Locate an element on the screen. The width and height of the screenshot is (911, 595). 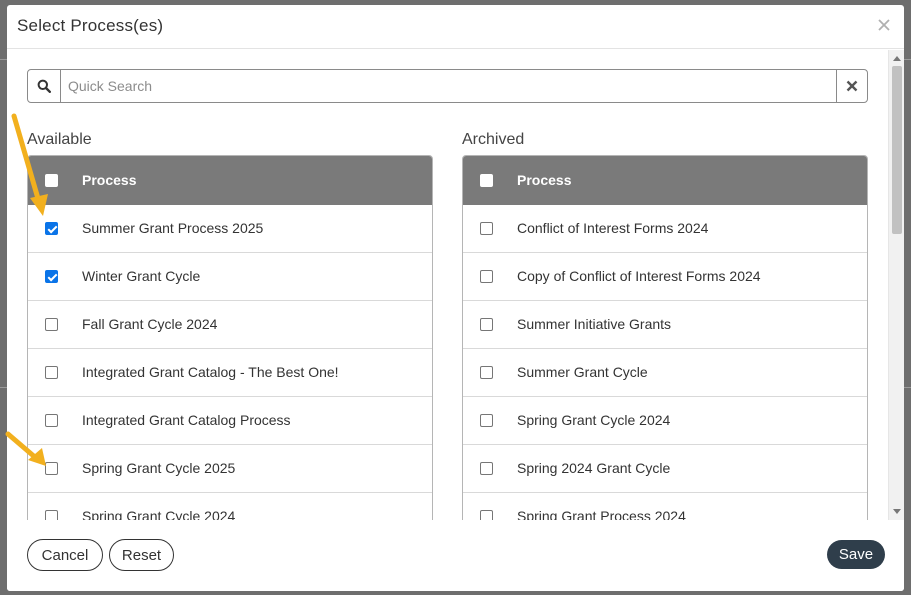
process-name: Summer Grant Cycle is located at coordinates (582, 372).